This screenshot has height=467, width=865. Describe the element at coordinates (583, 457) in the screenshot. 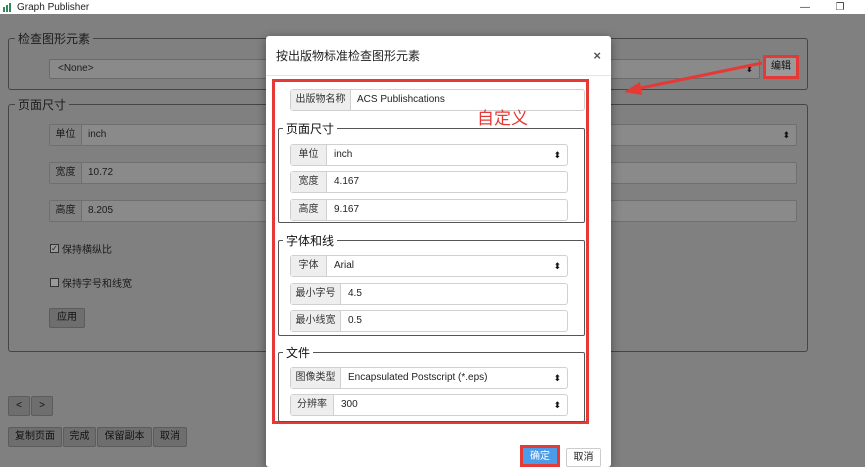

I see `dialog-cancel-button: 取消` at that location.